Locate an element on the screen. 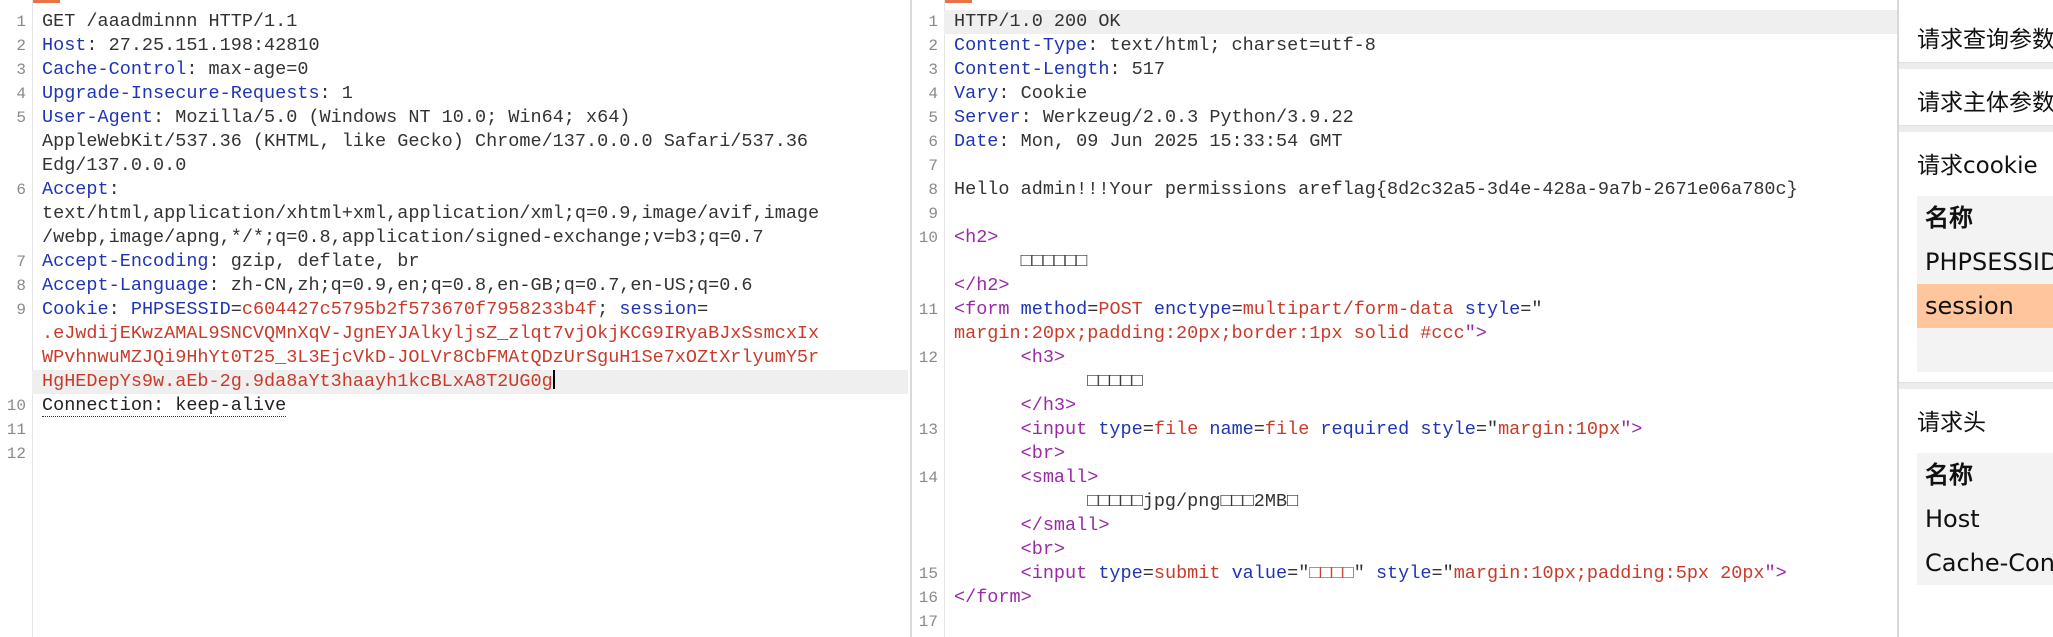 This screenshot has width=2053, height=637. header-row-host: Host is located at coordinates (1985, 519).